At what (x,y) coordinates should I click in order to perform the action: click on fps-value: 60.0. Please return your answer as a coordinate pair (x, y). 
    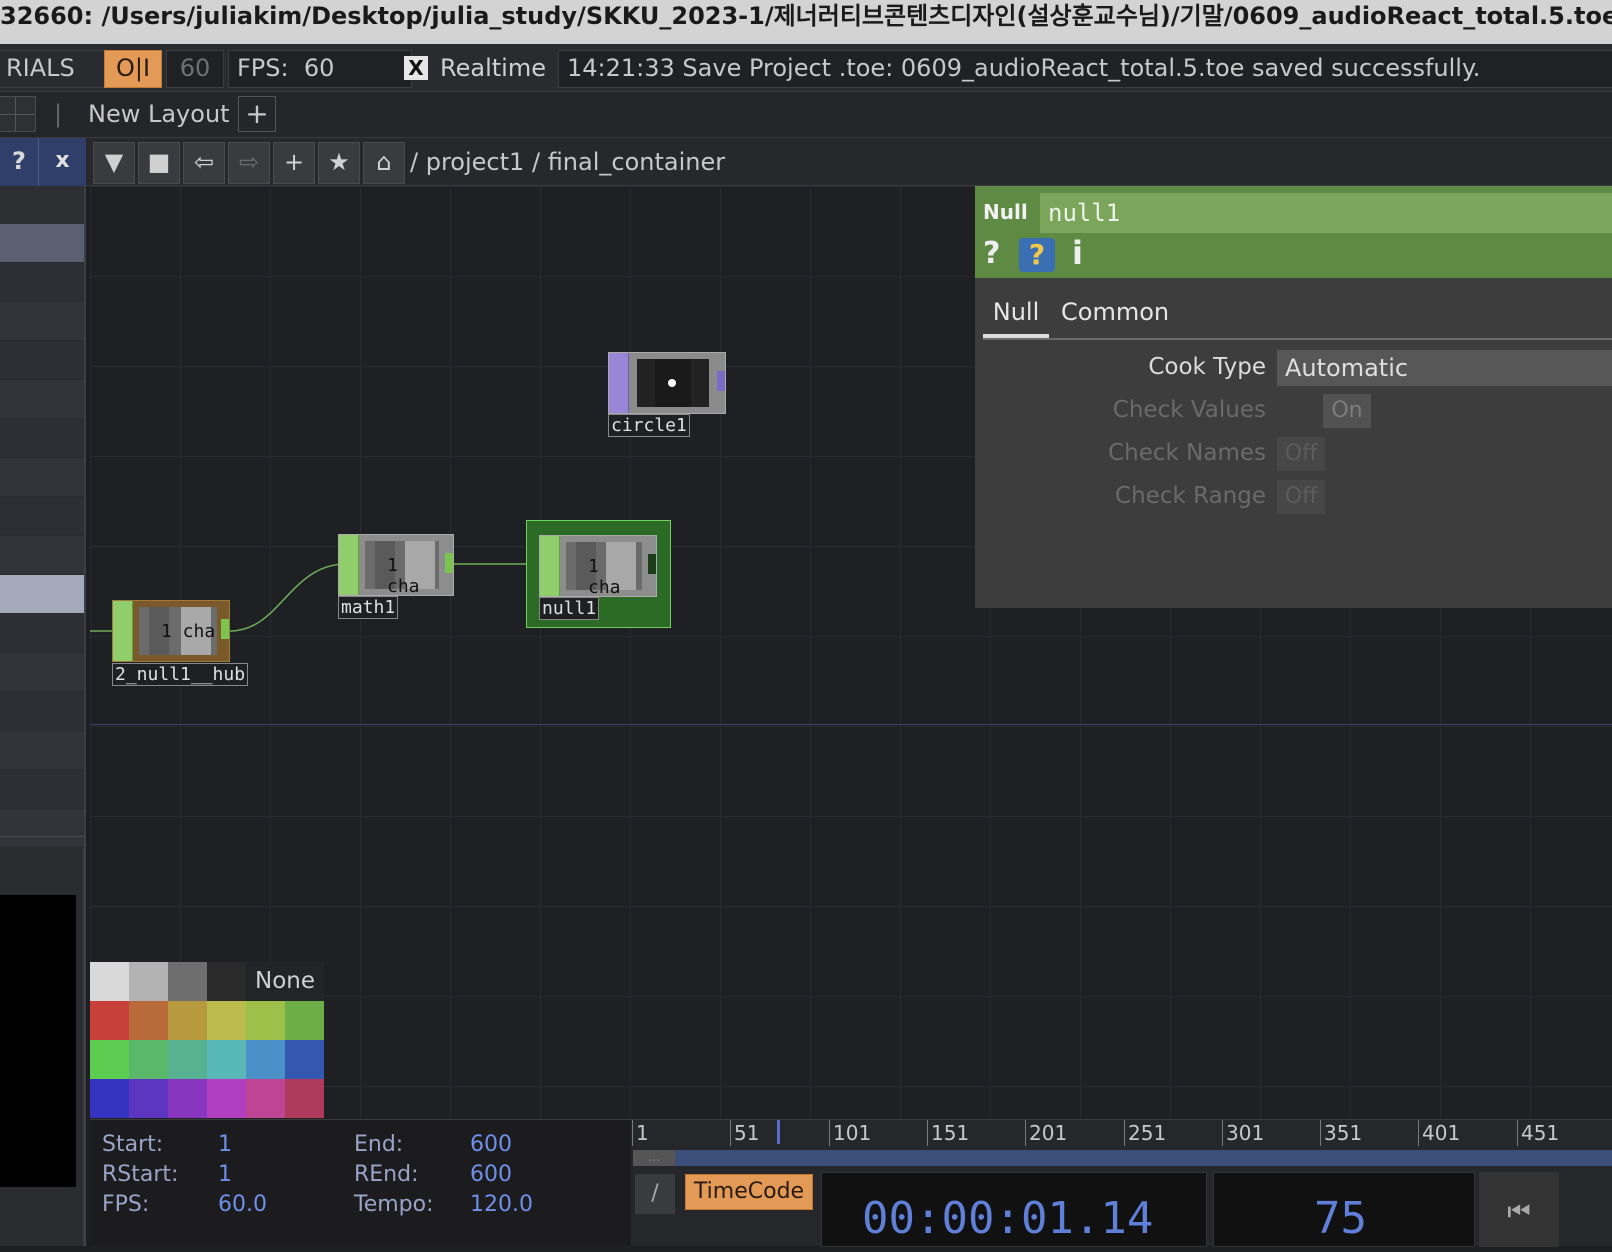
    Looking at the image, I should click on (242, 1204).